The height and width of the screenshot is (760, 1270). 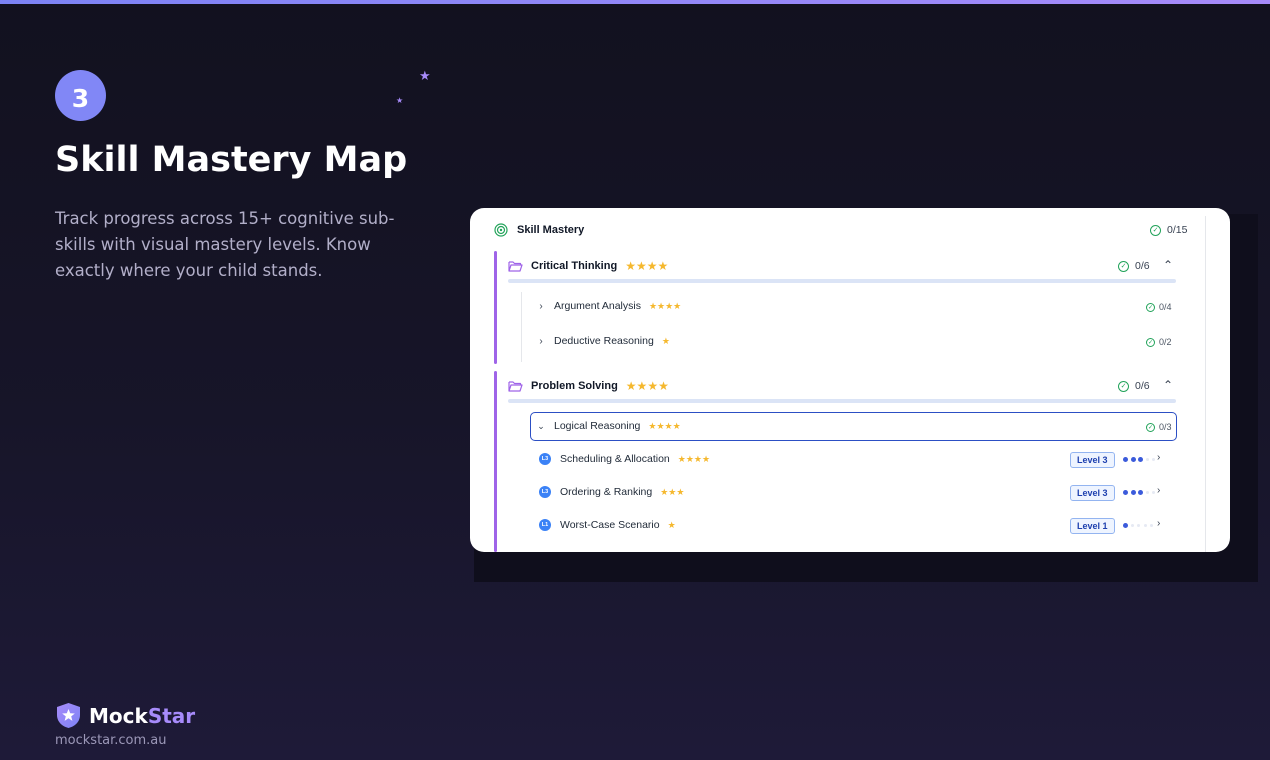 What do you see at coordinates (68, 715) in the screenshot?
I see `shield-star-icon` at bounding box center [68, 715].